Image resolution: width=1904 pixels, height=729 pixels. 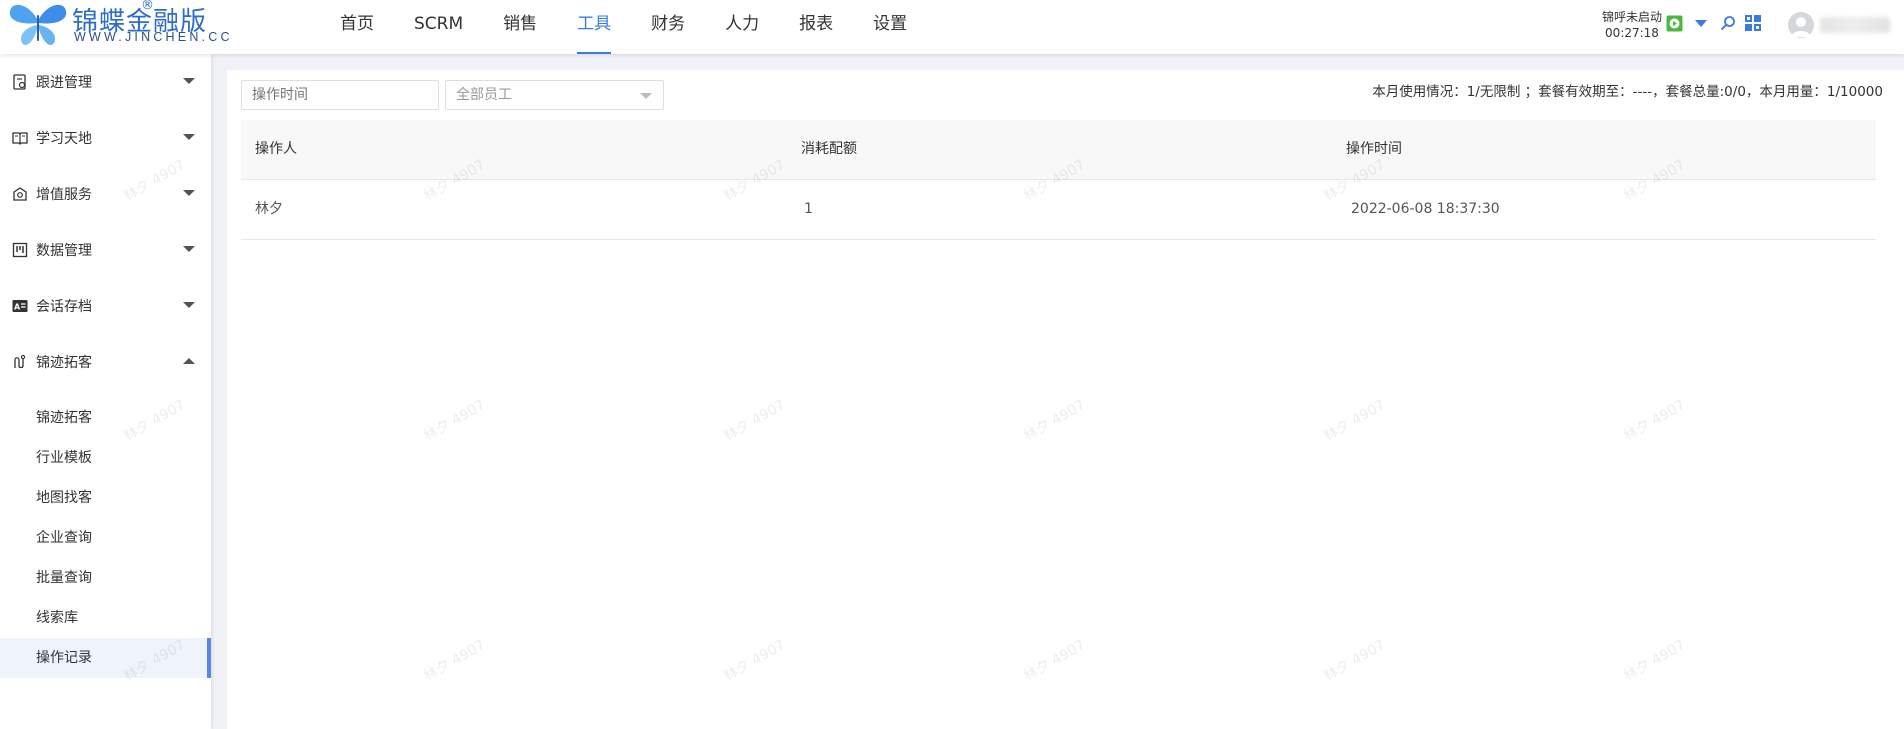 I want to click on sidebar-group-label: 跟进管理, so click(x=64, y=83).